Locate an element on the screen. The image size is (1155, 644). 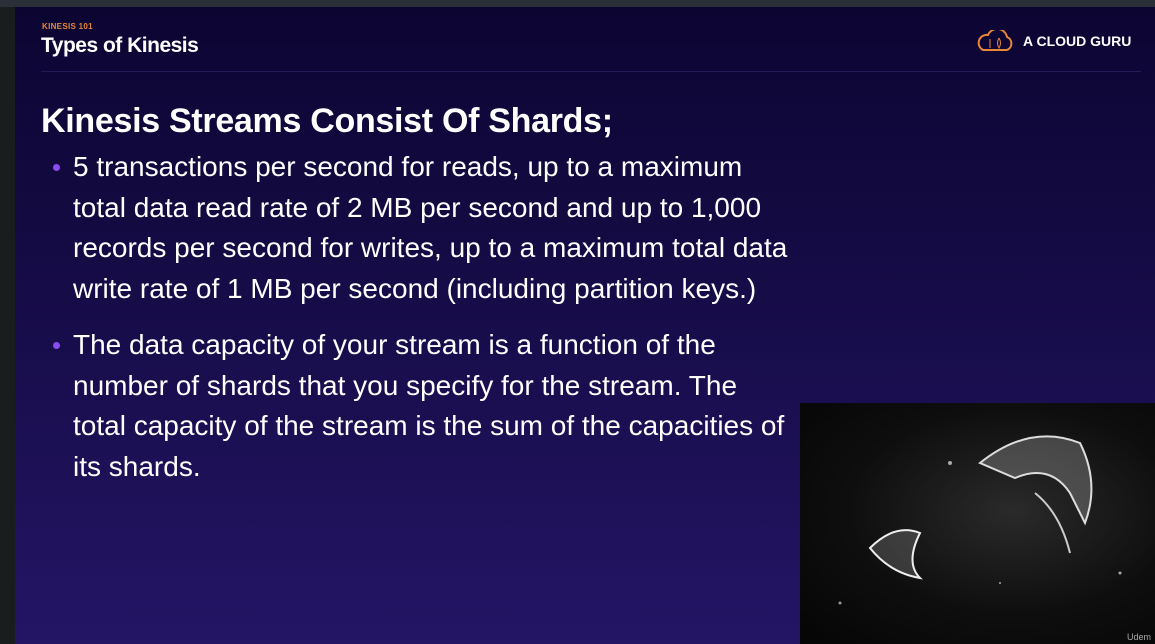
brand-logo: A CLOUD GURU is located at coordinates (1053, 41).